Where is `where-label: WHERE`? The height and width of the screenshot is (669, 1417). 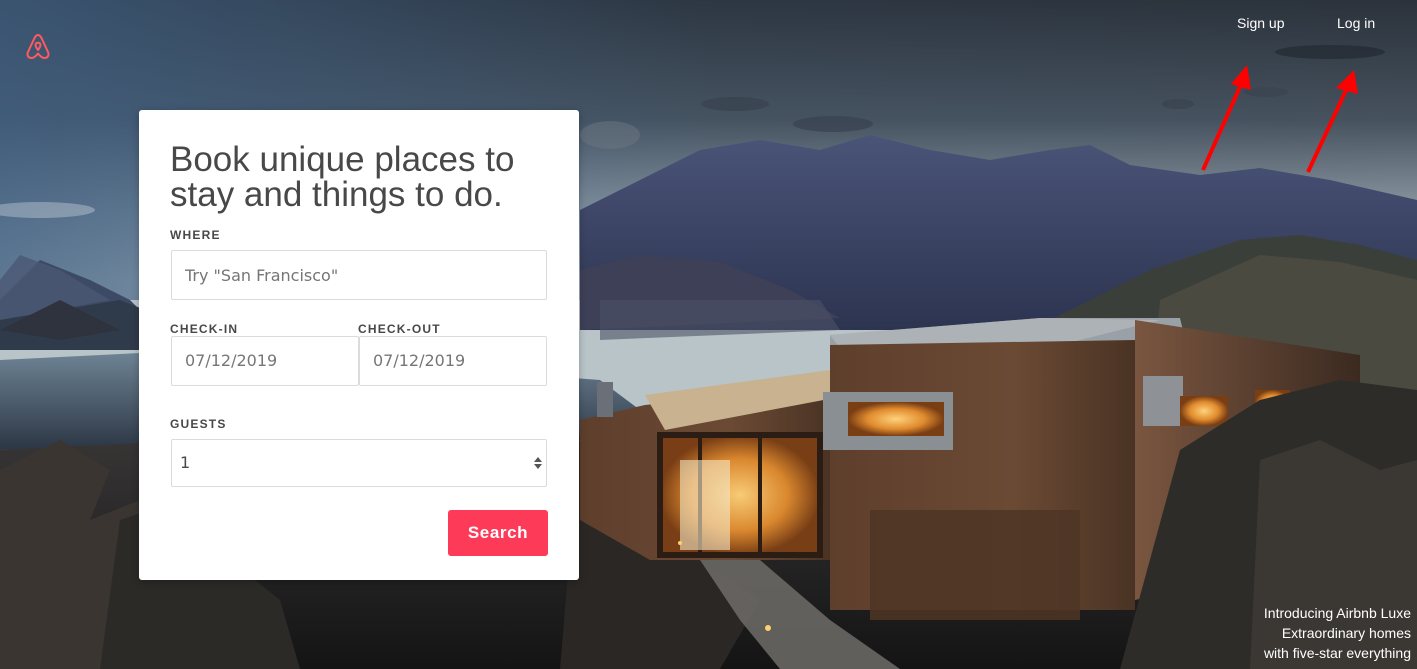 where-label: WHERE is located at coordinates (195, 235).